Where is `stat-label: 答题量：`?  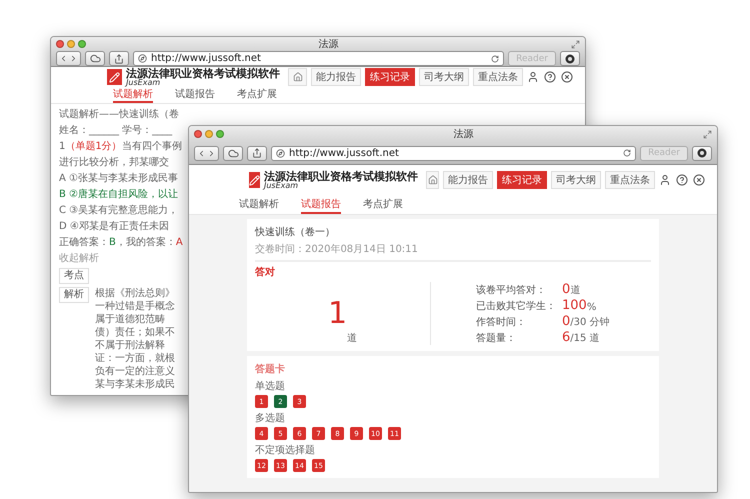 stat-label: 答题量： is located at coordinates (496, 338).